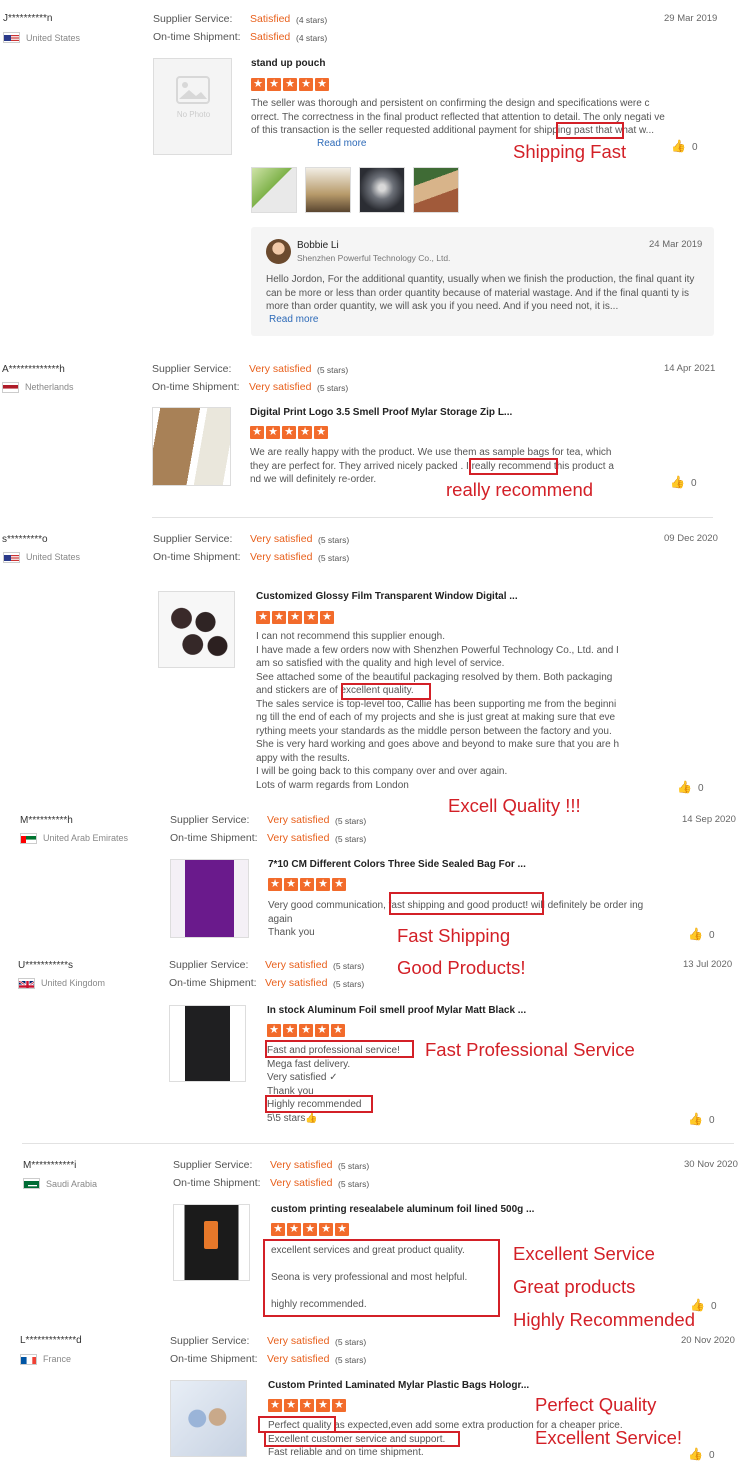 The height and width of the screenshot is (1471, 750). Describe the element at coordinates (211, 1235) in the screenshot. I see `product-image-detail` at that location.